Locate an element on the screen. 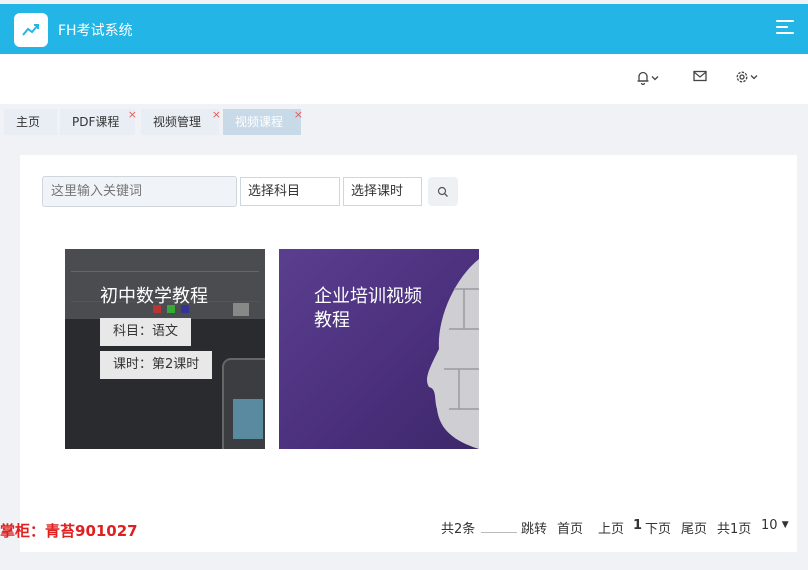  last-page-link: 尾页 is located at coordinates (694, 527).